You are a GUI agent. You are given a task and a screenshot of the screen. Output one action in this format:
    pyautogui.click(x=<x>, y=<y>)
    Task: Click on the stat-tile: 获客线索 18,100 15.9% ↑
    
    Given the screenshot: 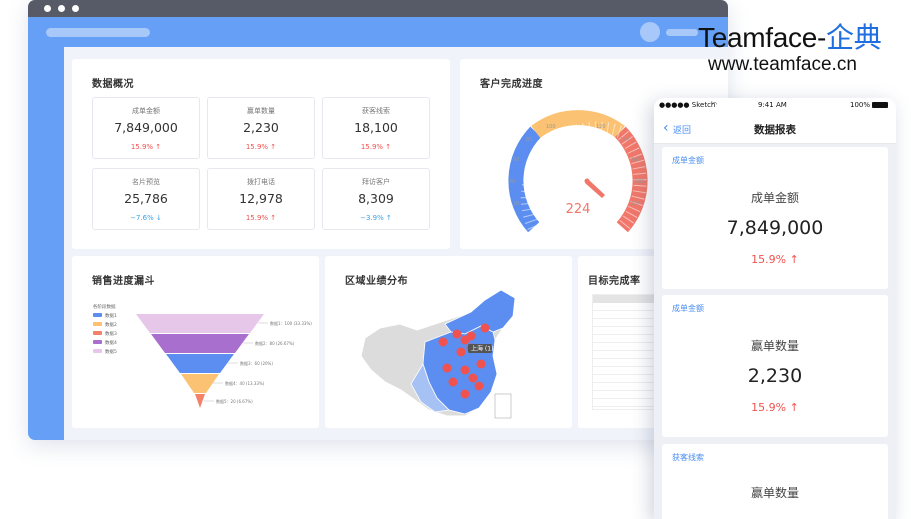 What is the action you would take?
    pyautogui.click(x=376, y=128)
    